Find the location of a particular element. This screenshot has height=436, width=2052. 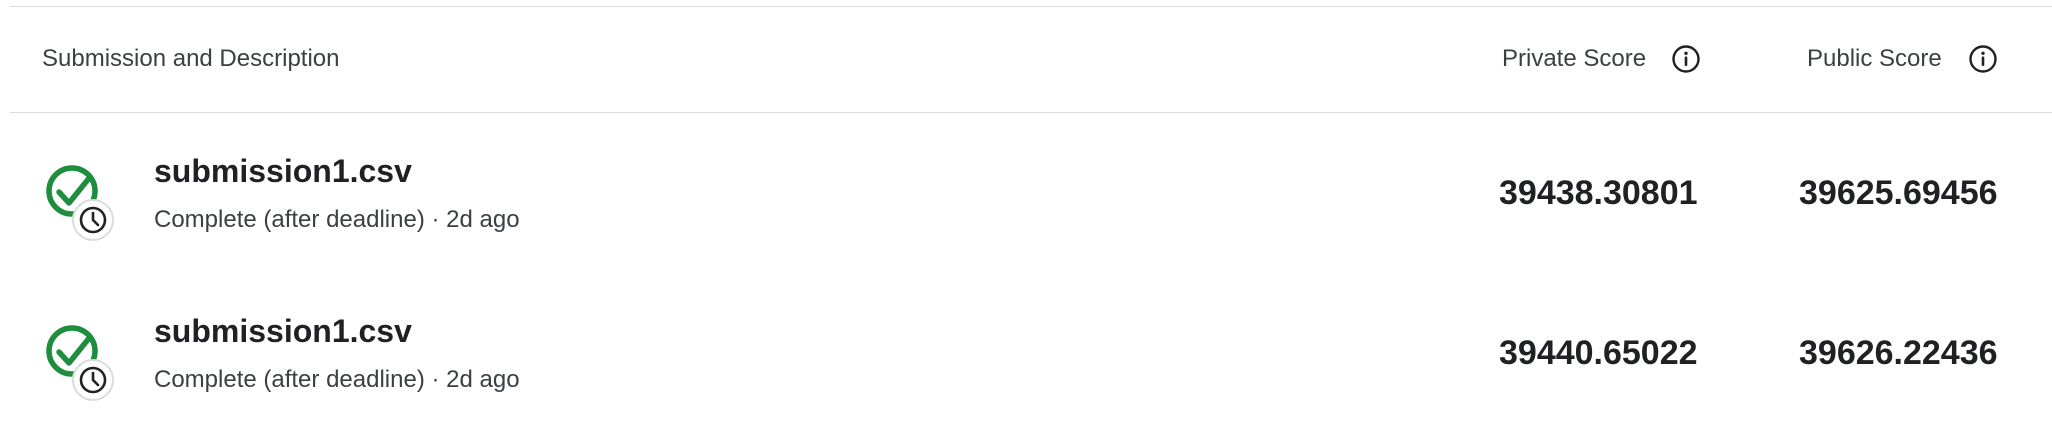

private-score-info-icon is located at coordinates (1686, 59).